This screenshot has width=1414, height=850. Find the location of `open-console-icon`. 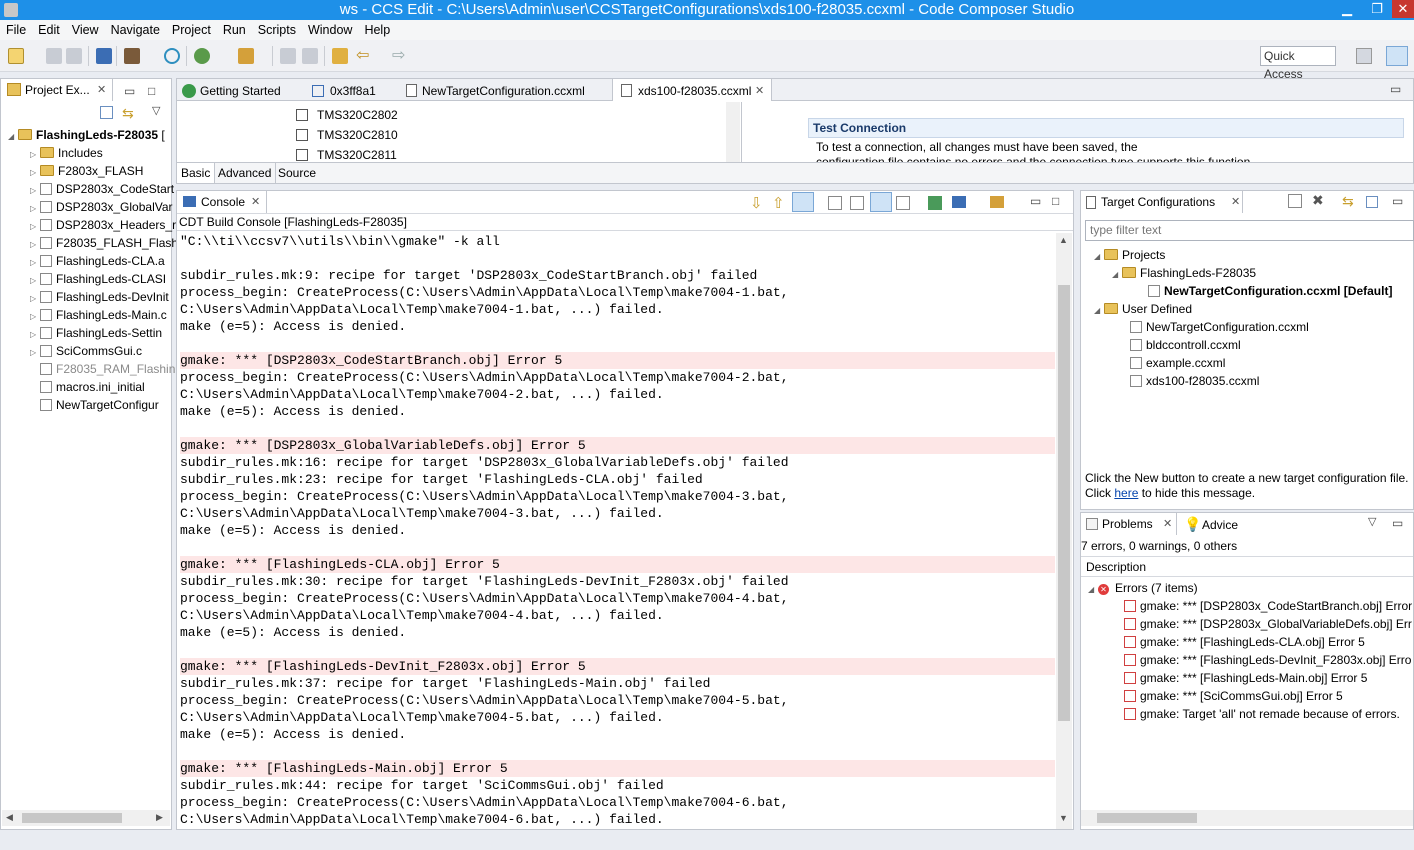

open-console-icon is located at coordinates (997, 202).